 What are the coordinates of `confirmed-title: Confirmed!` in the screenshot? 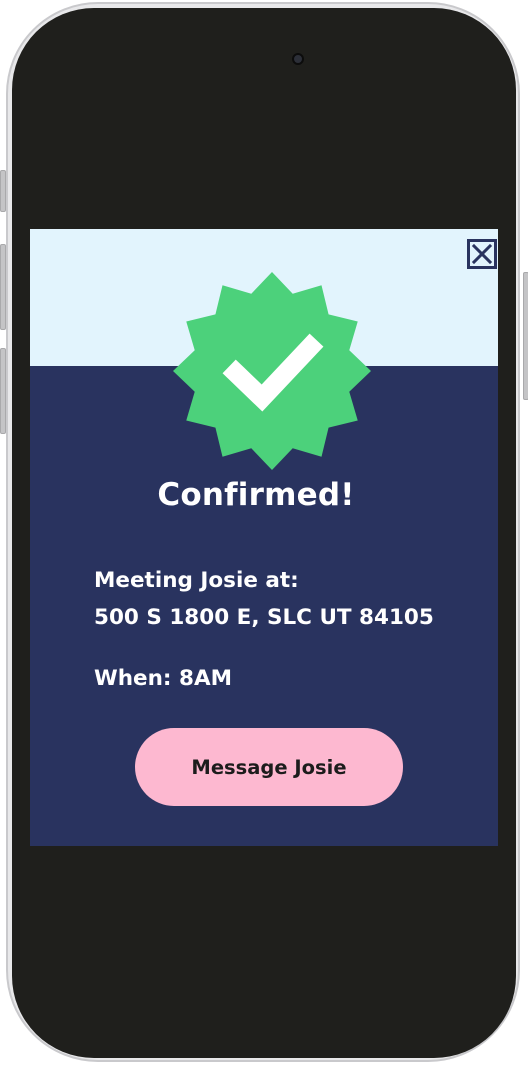 It's located at (256, 495).